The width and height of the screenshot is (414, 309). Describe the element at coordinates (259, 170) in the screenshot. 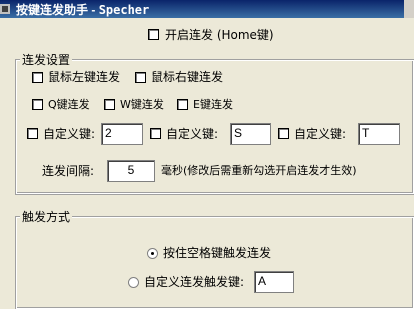

I see `interval-note: 毫秒(修改后需重新勾选开启连发才生效)` at that location.